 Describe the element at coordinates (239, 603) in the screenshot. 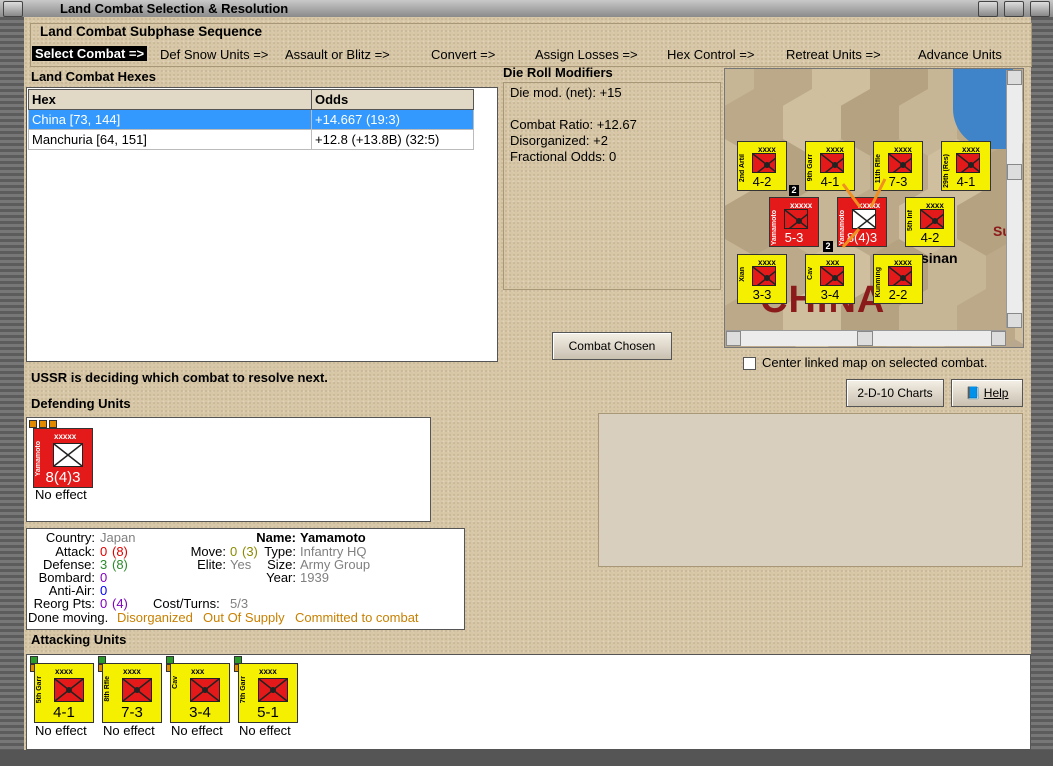

I see `cost-value: 5/3` at that location.